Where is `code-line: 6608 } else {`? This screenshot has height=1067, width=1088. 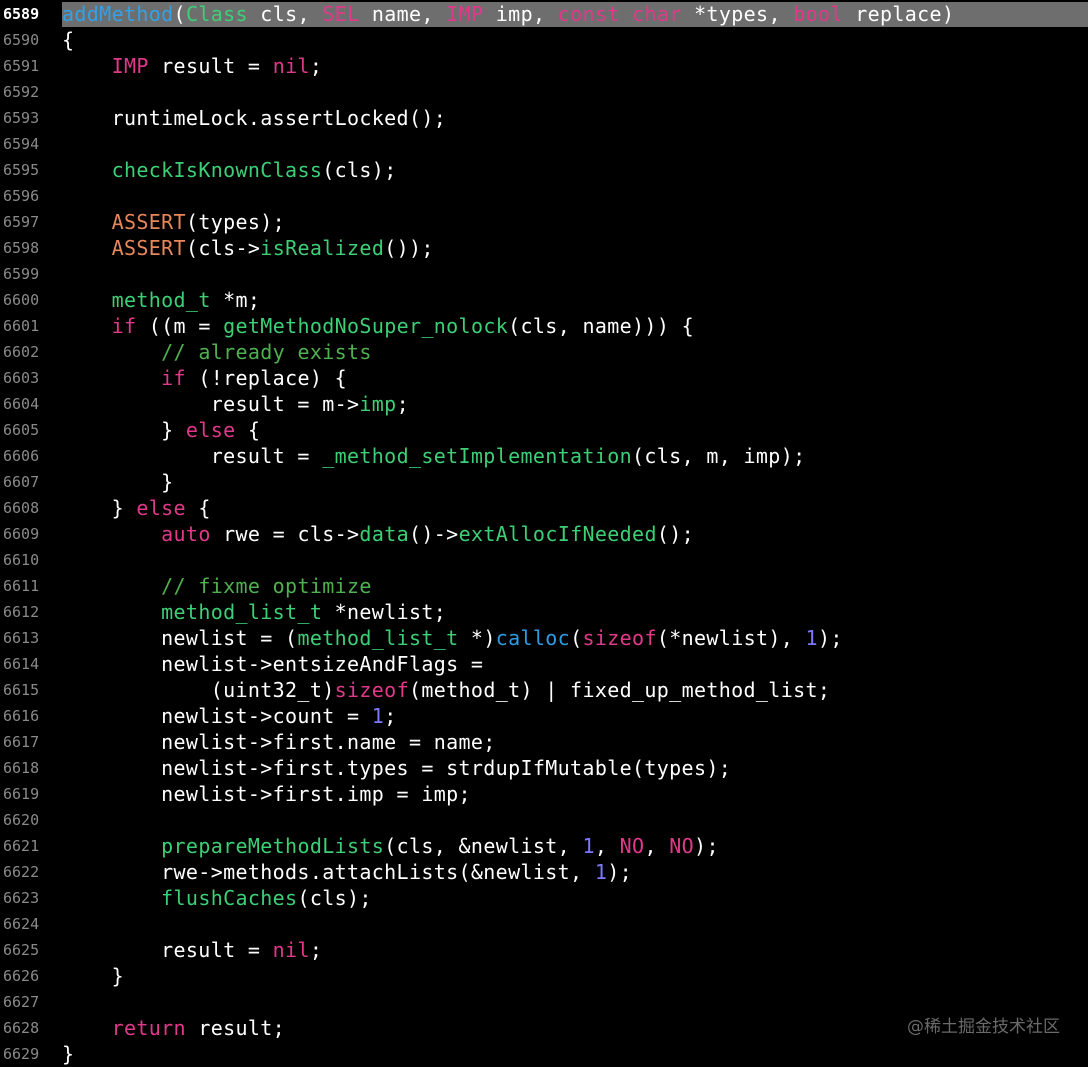
code-line: 6608 } else { is located at coordinates (544, 508).